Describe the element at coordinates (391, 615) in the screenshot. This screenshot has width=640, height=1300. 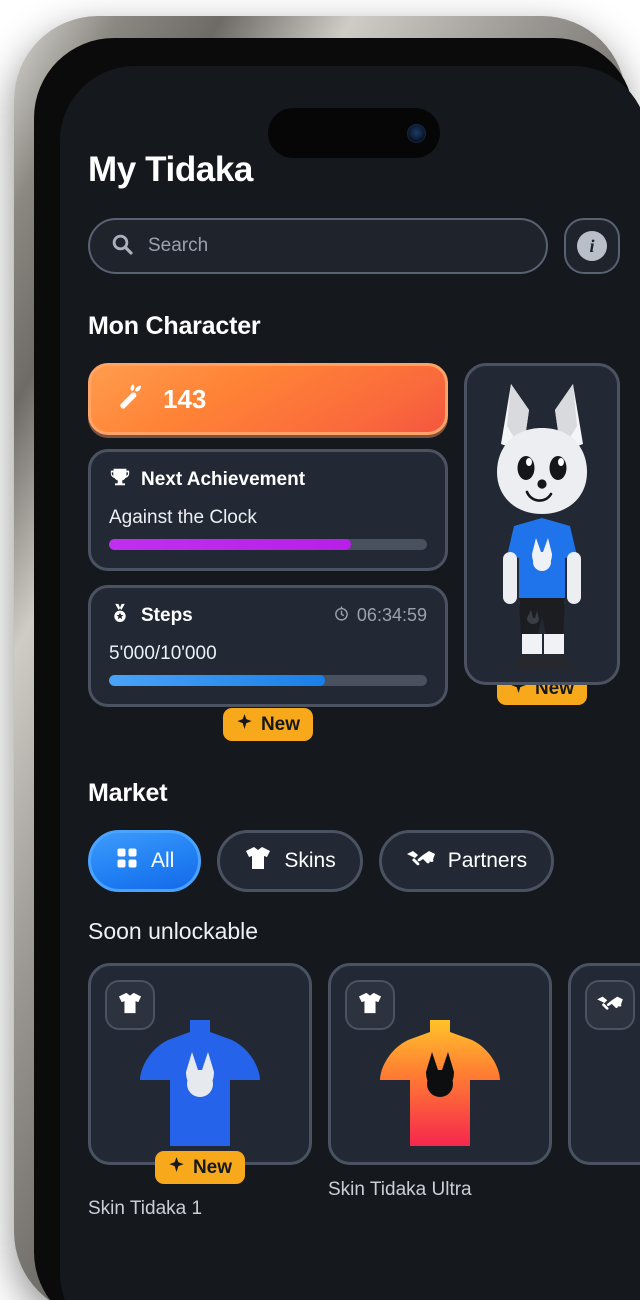
I see `steps-timer-value: 06:34:59` at that location.